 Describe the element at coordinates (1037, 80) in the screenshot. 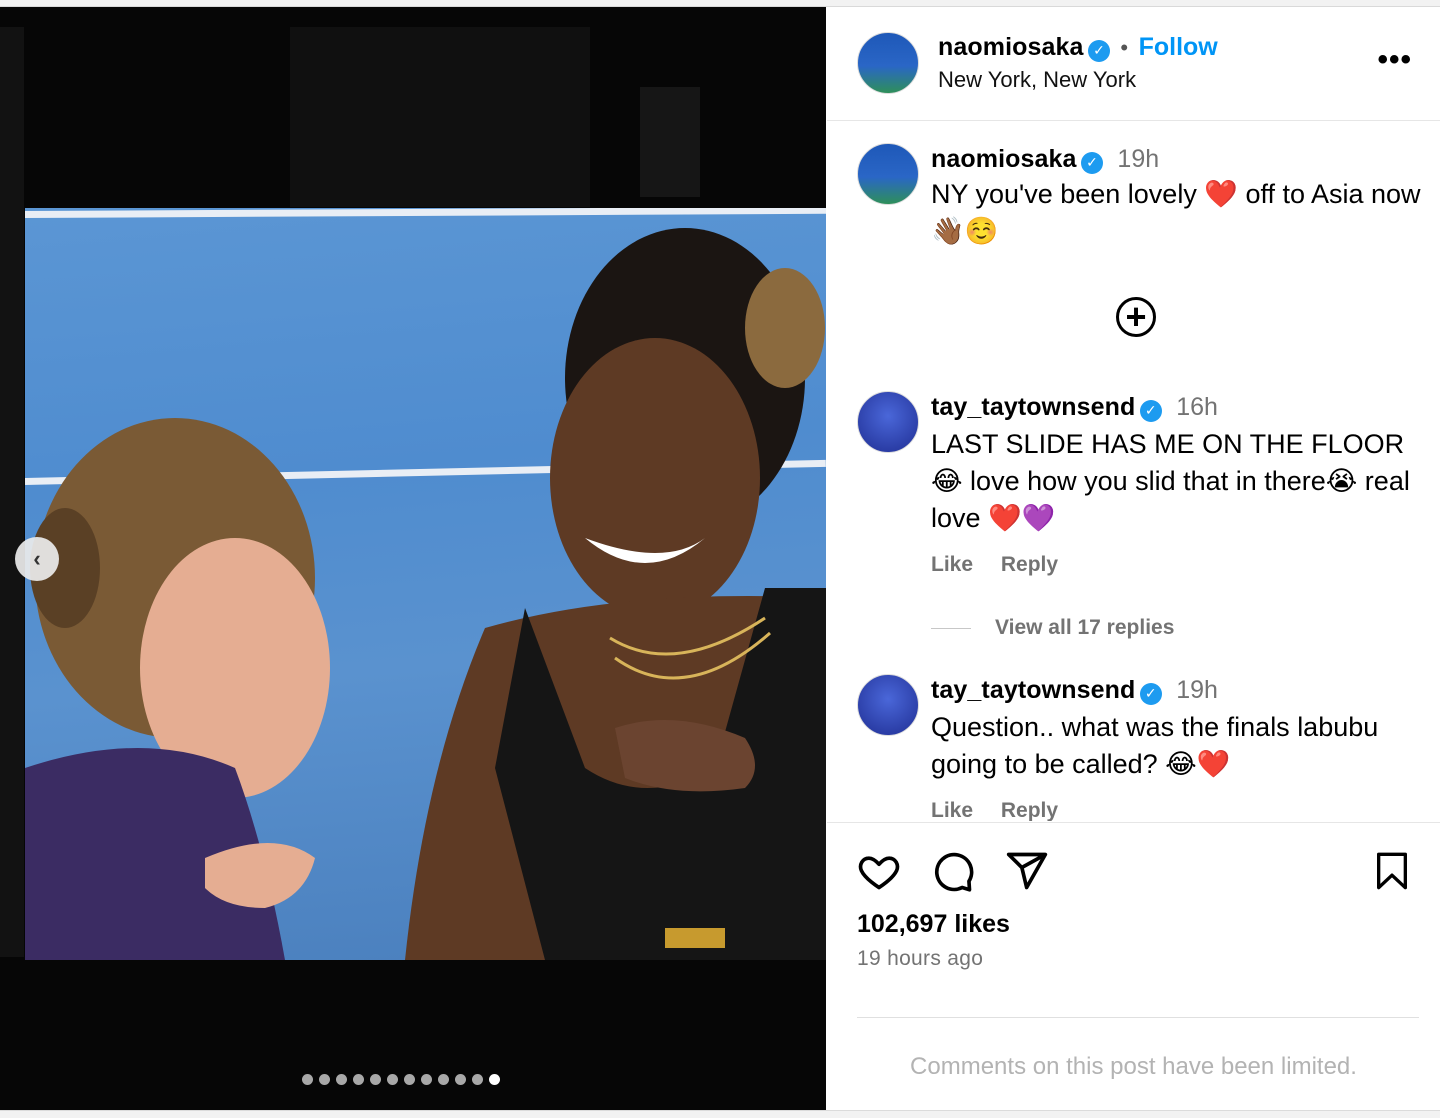

I see `post-location: New York, New York` at that location.